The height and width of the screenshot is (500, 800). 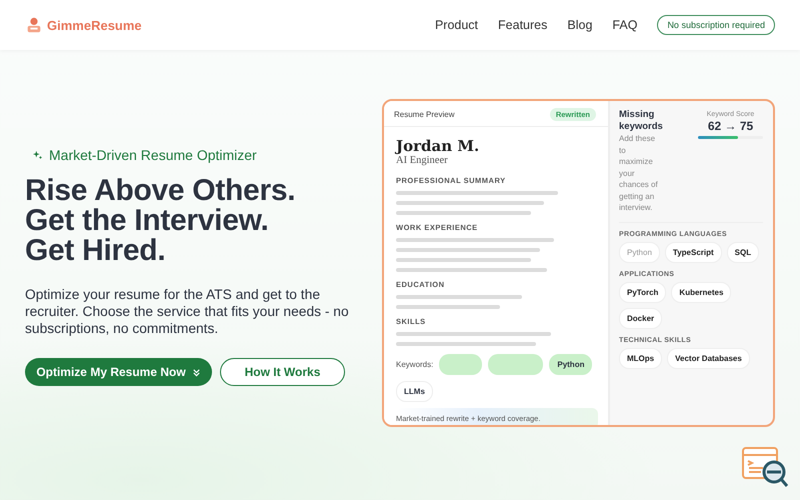 What do you see at coordinates (570, 364) in the screenshot?
I see `keyword-tag: Python` at bounding box center [570, 364].